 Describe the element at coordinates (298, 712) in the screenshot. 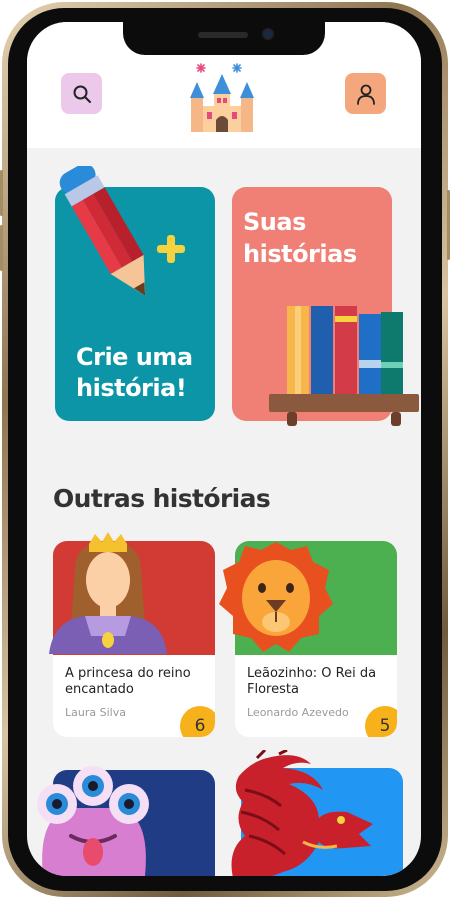

I see `story-author: Leonardo Azevedo` at that location.